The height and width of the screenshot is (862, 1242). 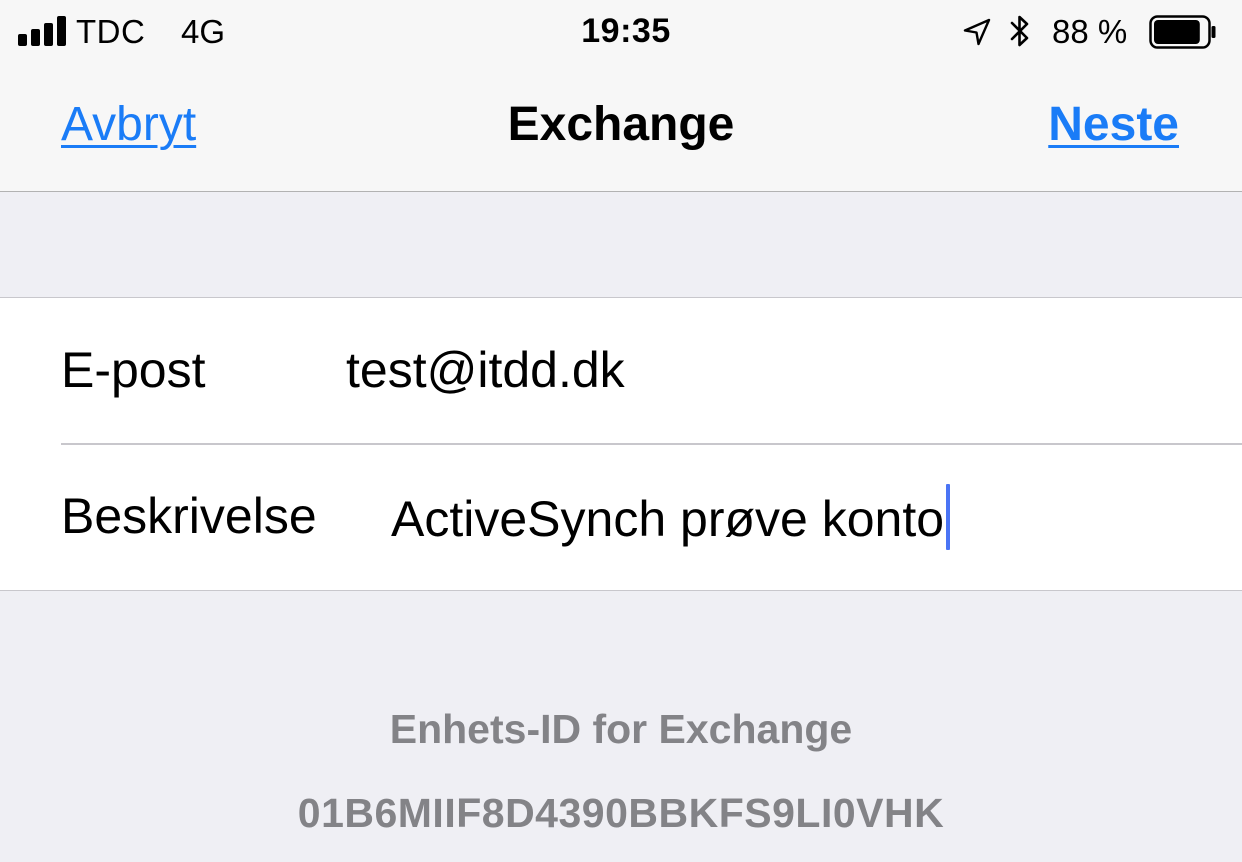 What do you see at coordinates (1019, 31) in the screenshot?
I see `bluetooth-icon` at bounding box center [1019, 31].